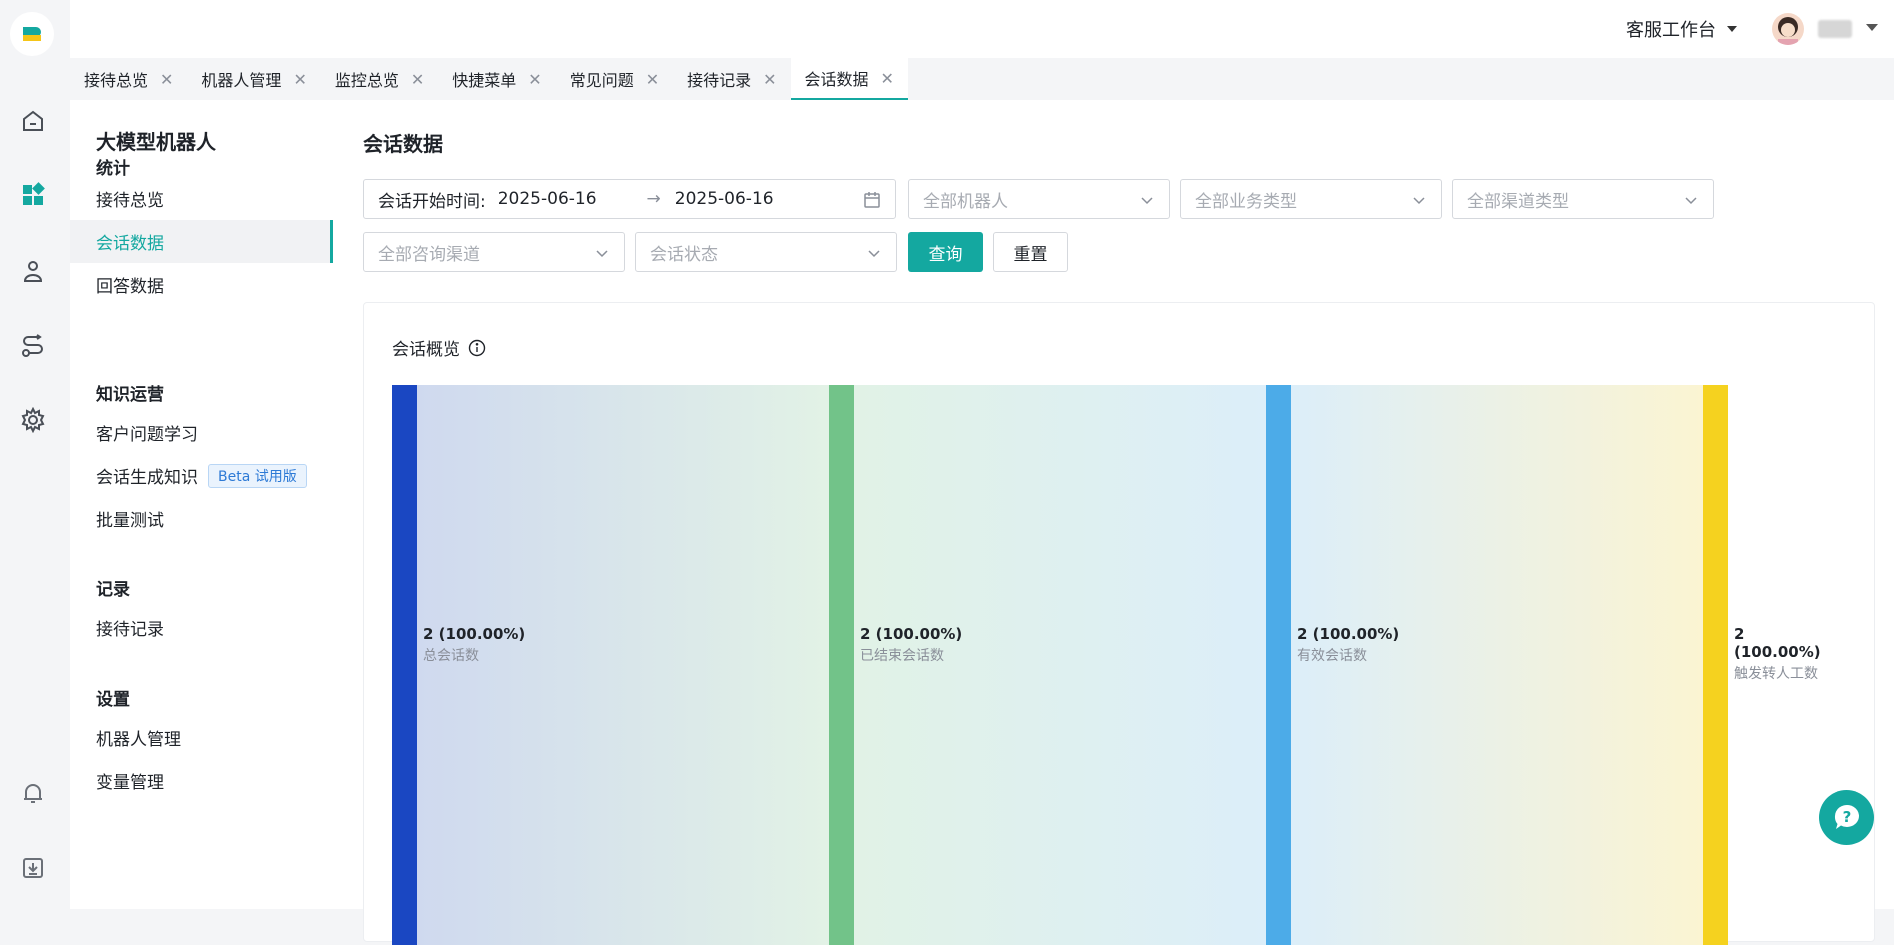  Describe the element at coordinates (719, 80) in the screenshot. I see `tab-label: 接待记录` at that location.